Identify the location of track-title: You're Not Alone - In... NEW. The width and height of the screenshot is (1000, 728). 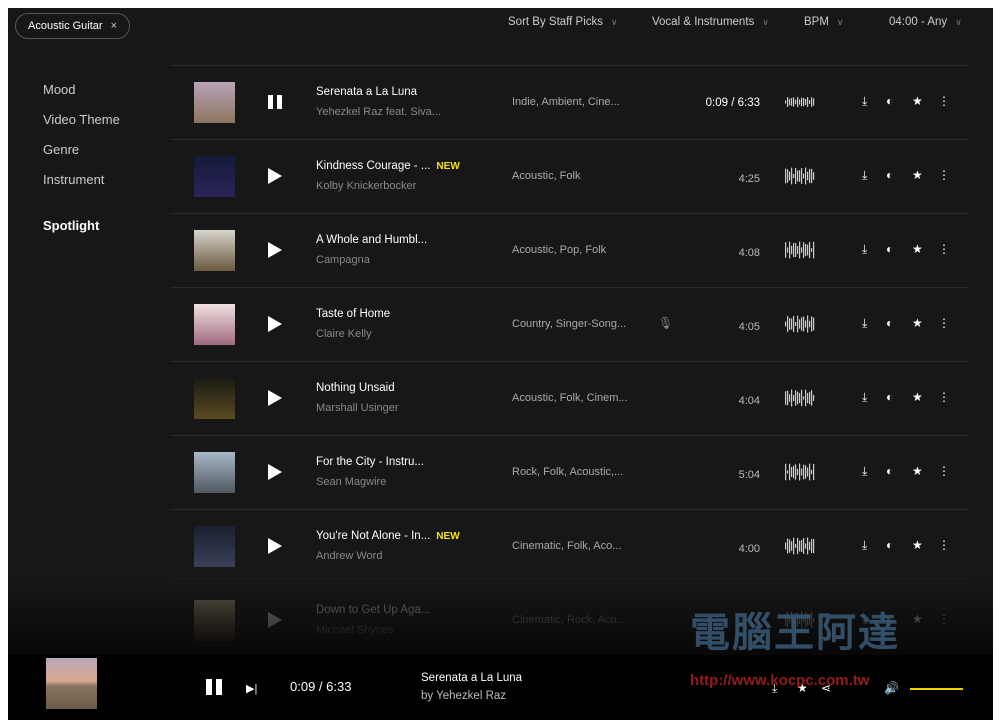
(388, 536).